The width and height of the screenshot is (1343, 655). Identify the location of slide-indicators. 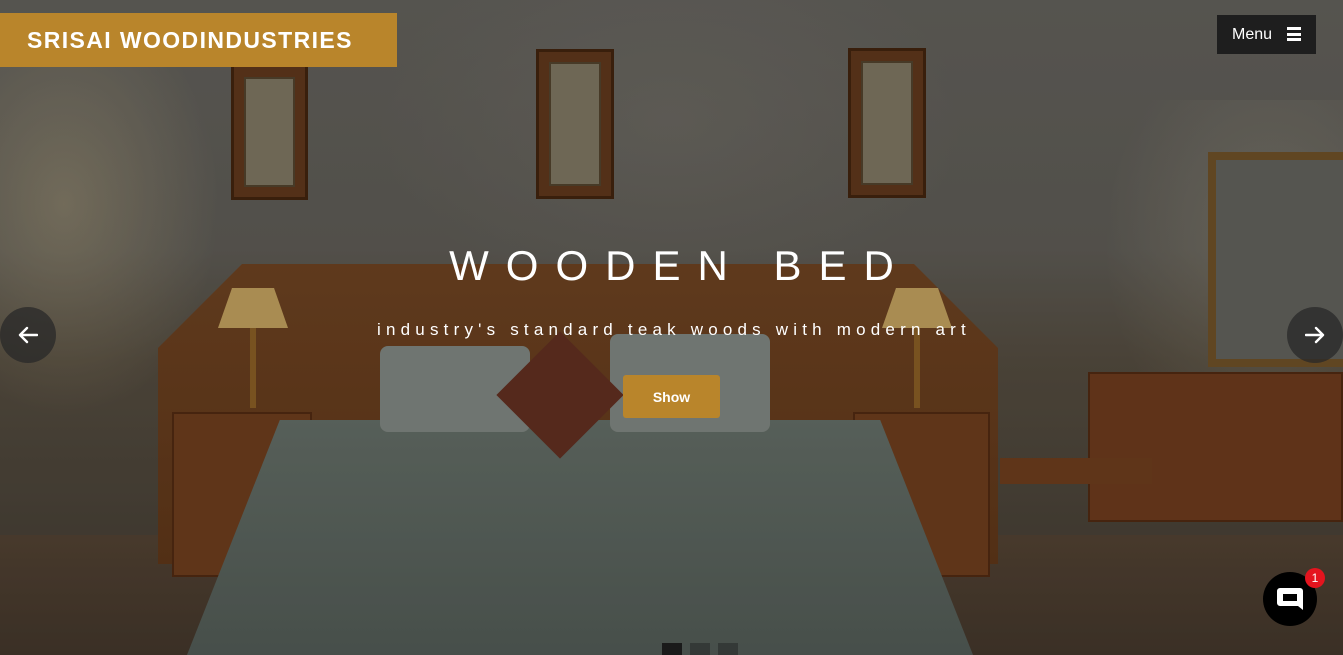
(700, 649).